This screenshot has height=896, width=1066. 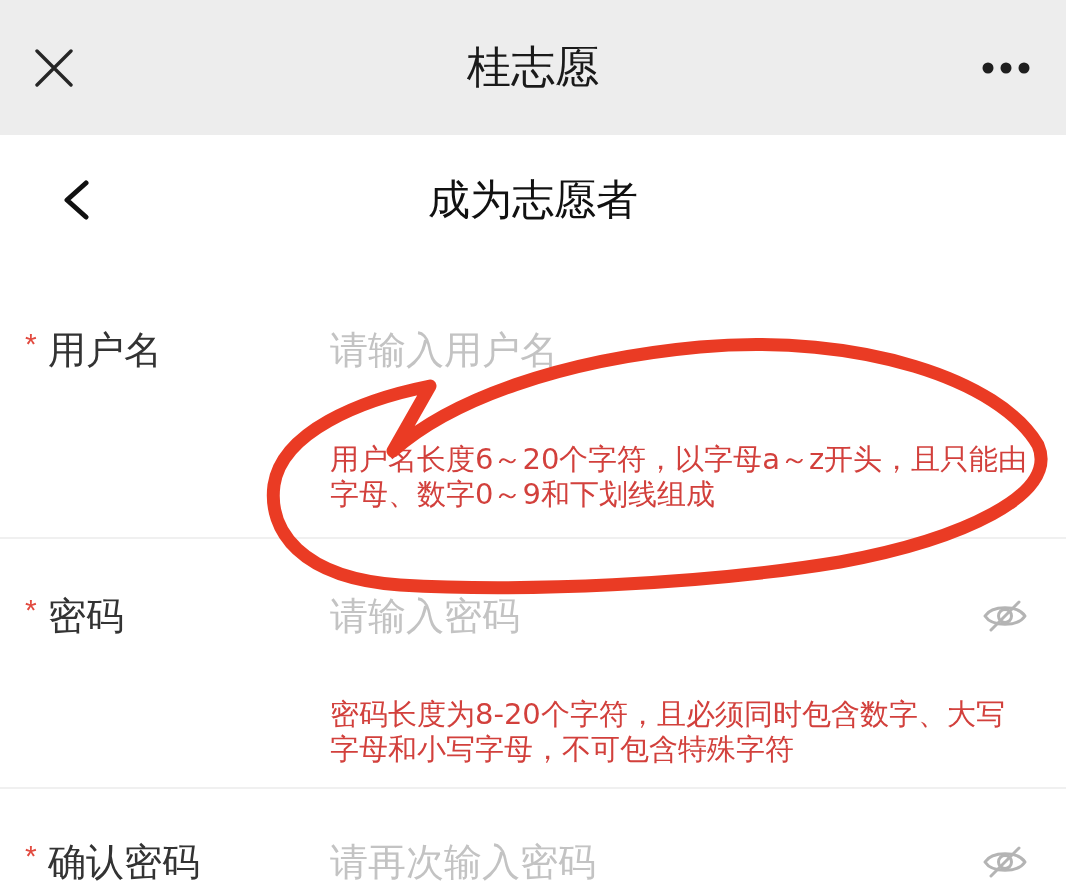 I want to click on more-icon, so click(x=1006, y=67).